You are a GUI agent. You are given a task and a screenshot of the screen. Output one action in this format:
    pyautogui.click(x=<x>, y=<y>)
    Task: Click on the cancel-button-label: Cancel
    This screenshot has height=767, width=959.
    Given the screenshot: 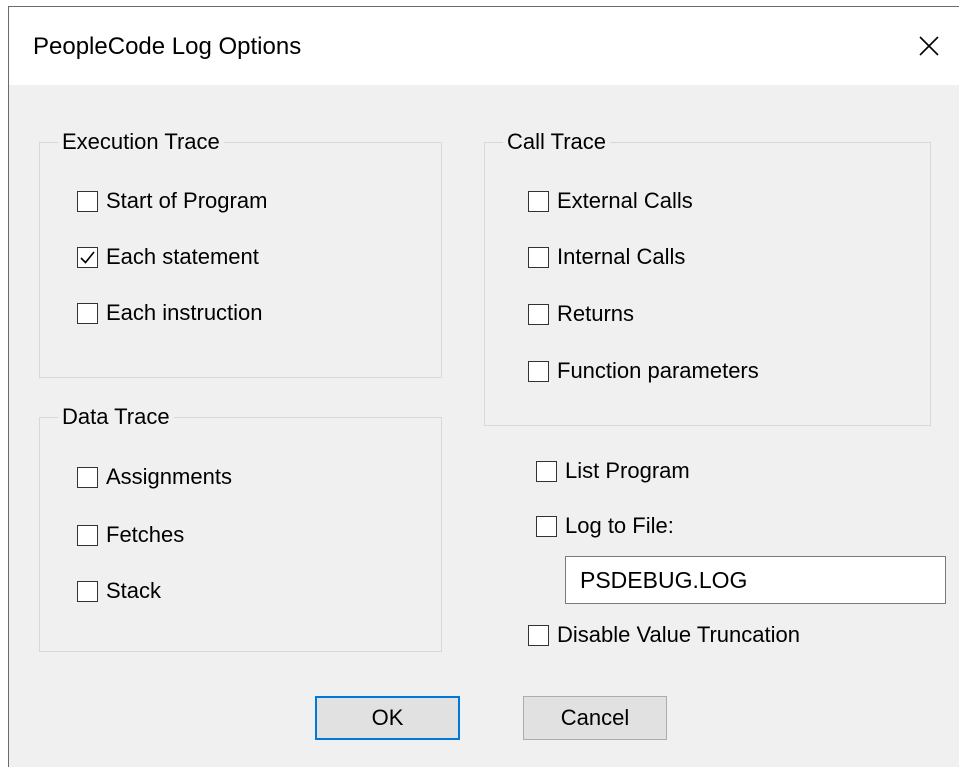 What is the action you would take?
    pyautogui.click(x=595, y=717)
    